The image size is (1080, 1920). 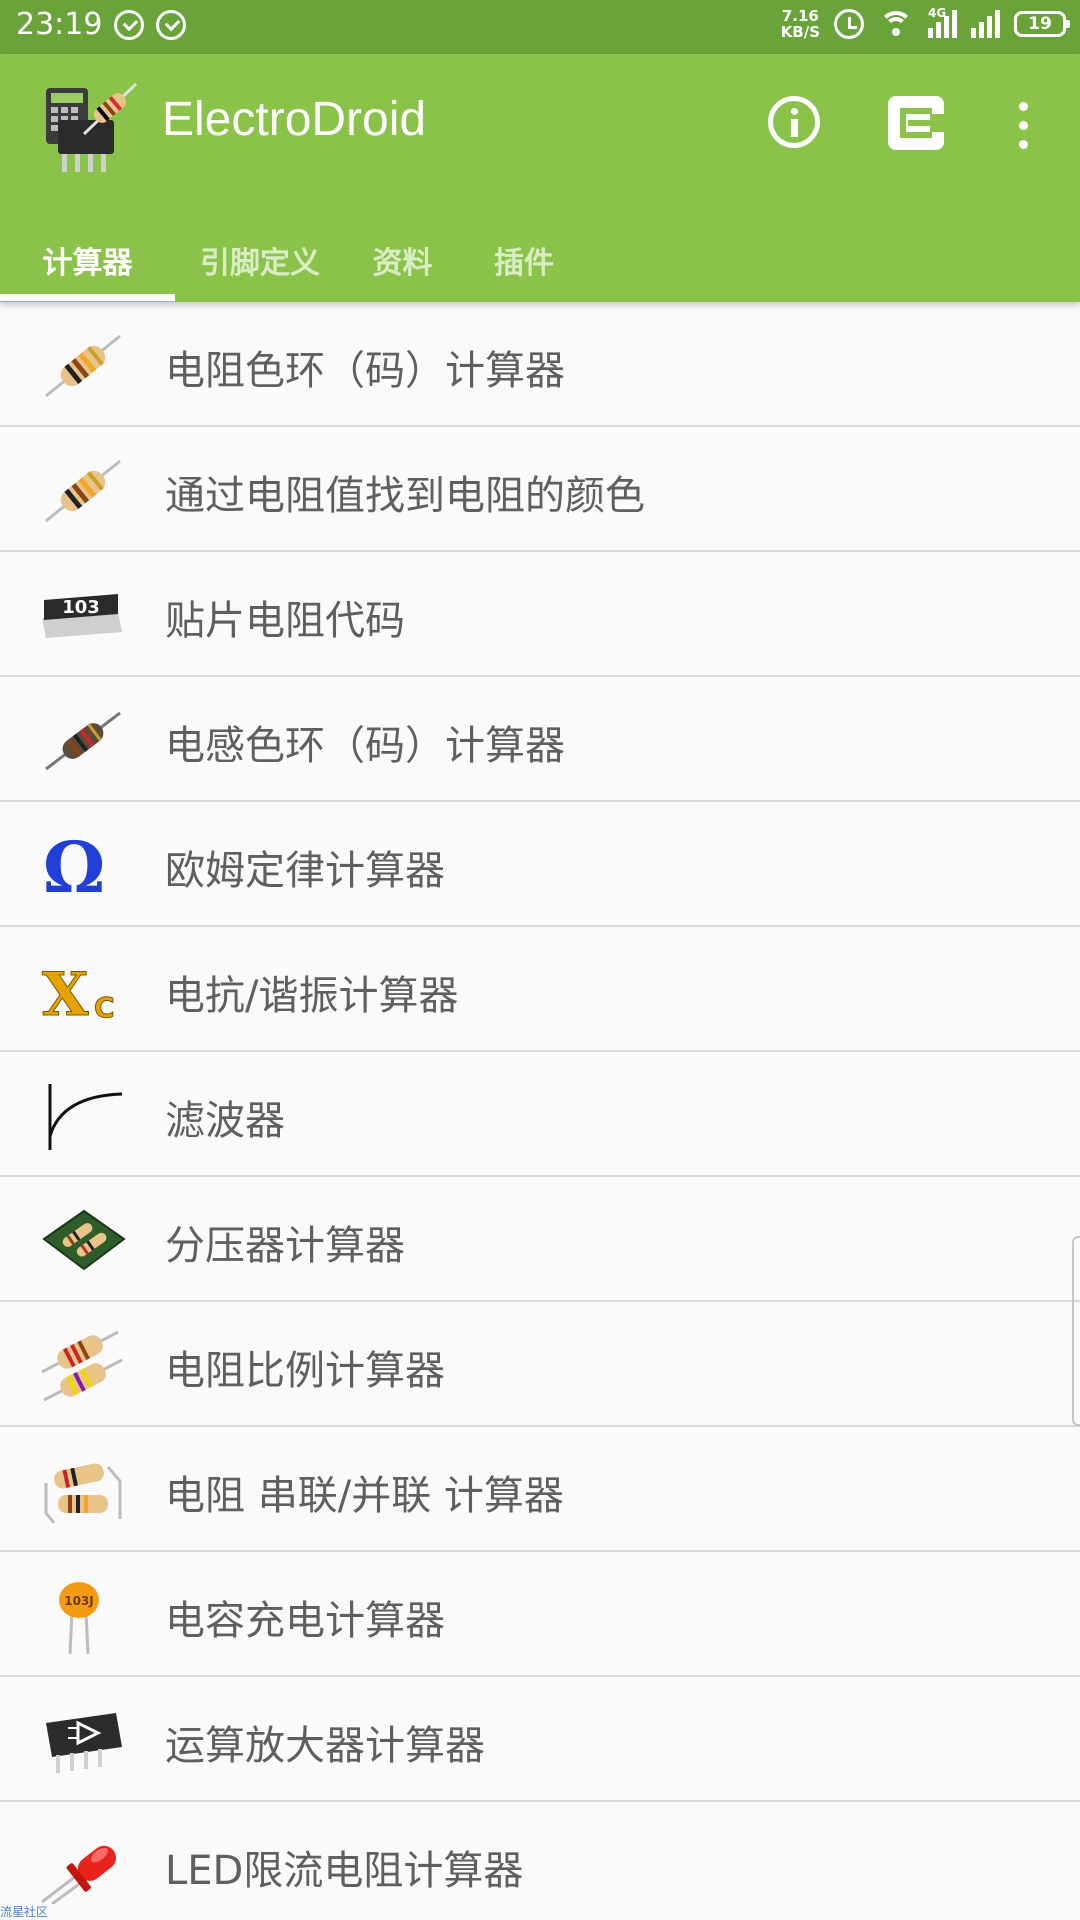 I want to click on voltage-divider-pcb-icon, so click(x=84, y=1240).